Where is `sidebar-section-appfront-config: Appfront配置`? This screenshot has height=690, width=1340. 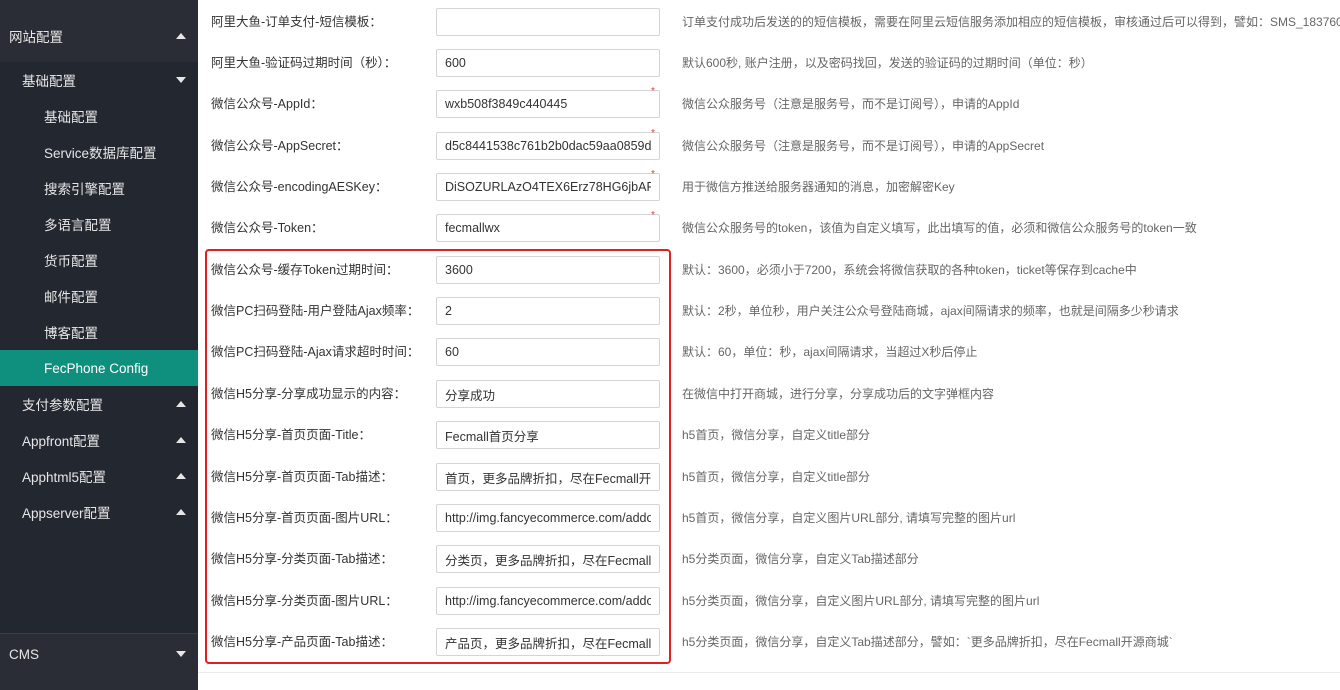 sidebar-section-appfront-config: Appfront配置 is located at coordinates (99, 440).